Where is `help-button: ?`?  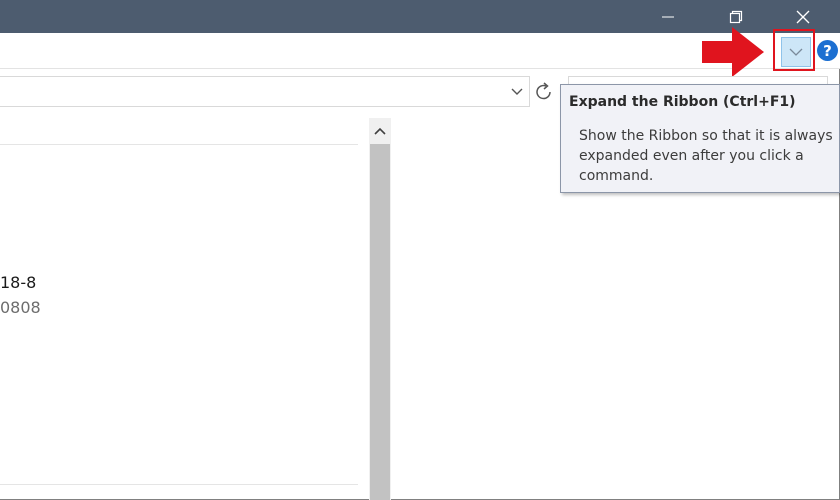 help-button: ? is located at coordinates (827, 50).